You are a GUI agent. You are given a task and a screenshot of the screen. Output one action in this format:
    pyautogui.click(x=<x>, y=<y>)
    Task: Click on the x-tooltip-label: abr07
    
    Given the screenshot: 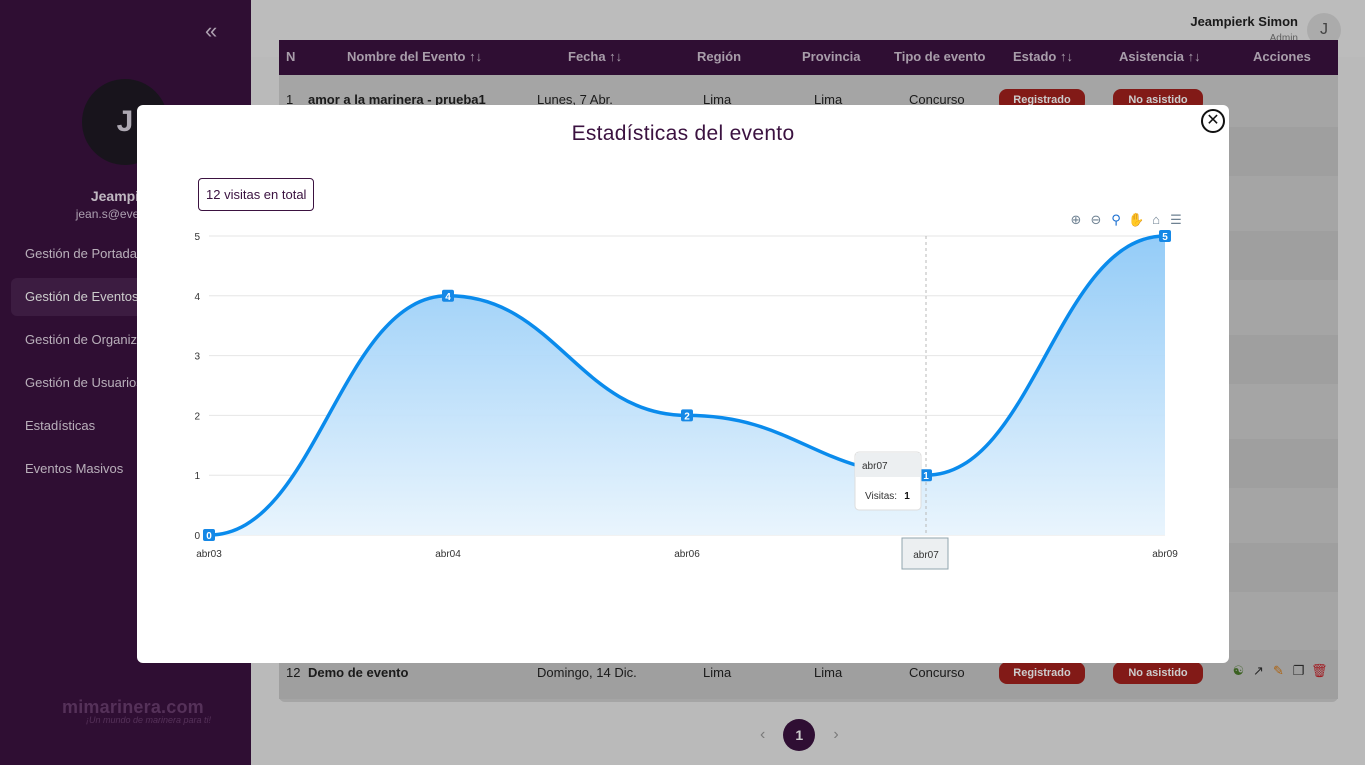 What is the action you would take?
    pyautogui.click(x=926, y=555)
    